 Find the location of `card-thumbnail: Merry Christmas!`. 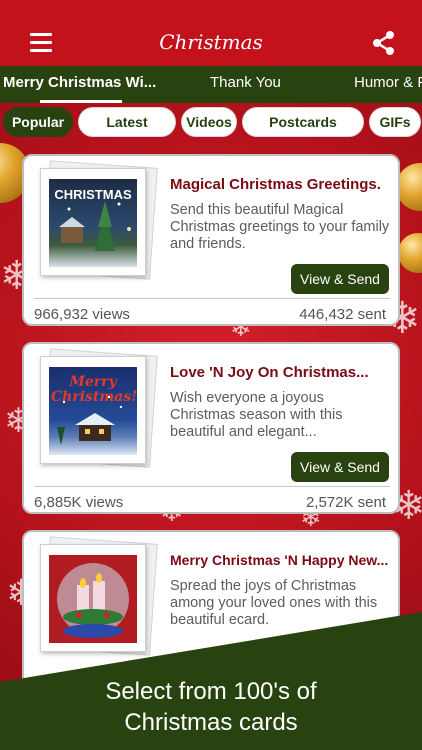

card-thumbnail: Merry Christmas! is located at coordinates (99, 408).